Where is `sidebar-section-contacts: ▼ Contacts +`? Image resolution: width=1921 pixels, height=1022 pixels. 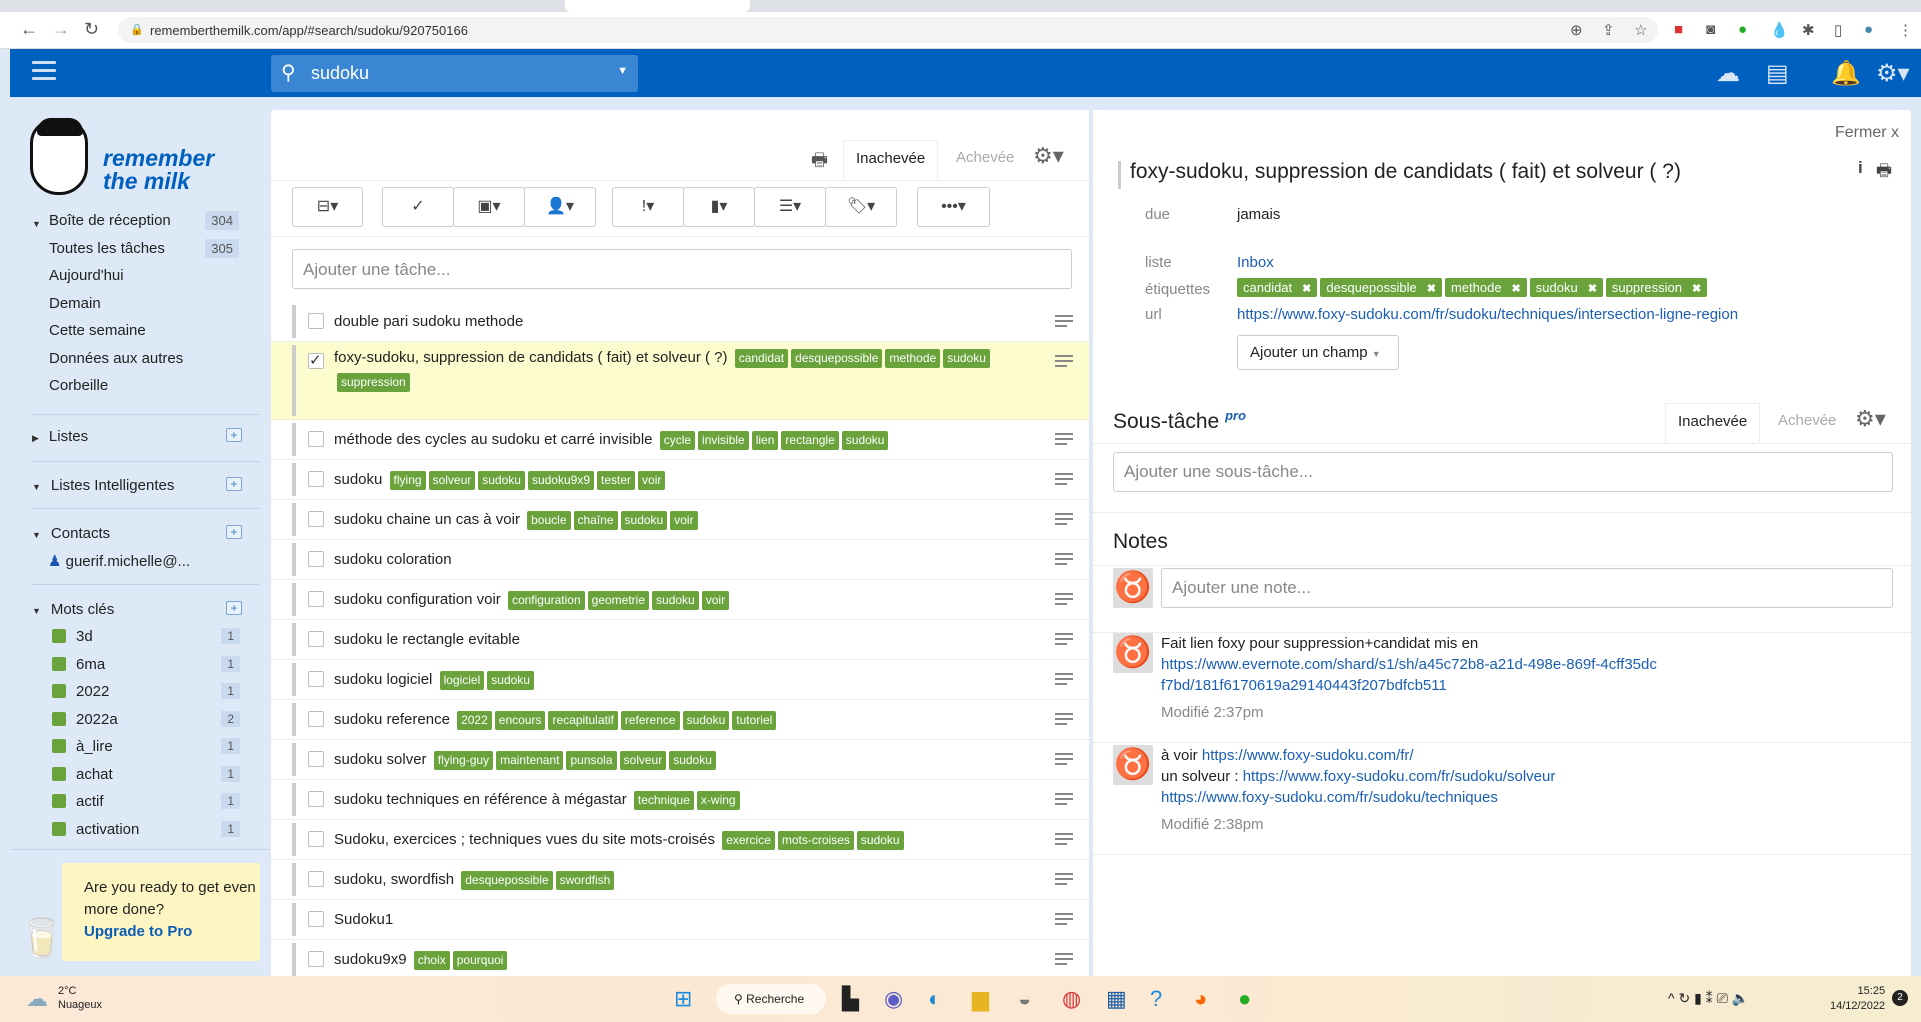 sidebar-section-contacts: ▼ Contacts + is located at coordinates (137, 533).